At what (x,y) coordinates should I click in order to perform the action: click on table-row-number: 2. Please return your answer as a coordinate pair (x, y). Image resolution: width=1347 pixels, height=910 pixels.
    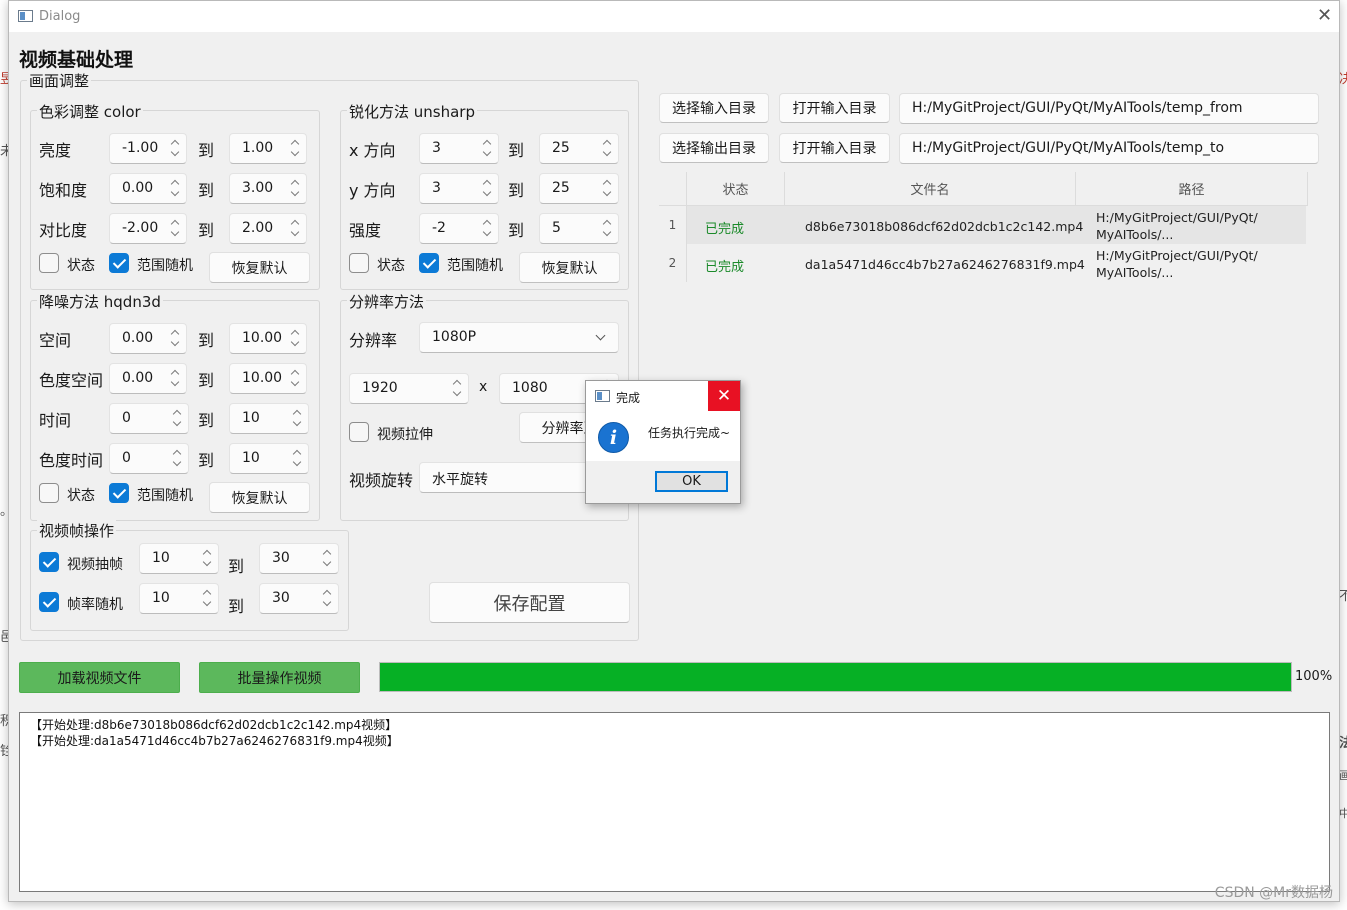
    Looking at the image, I should click on (673, 263).